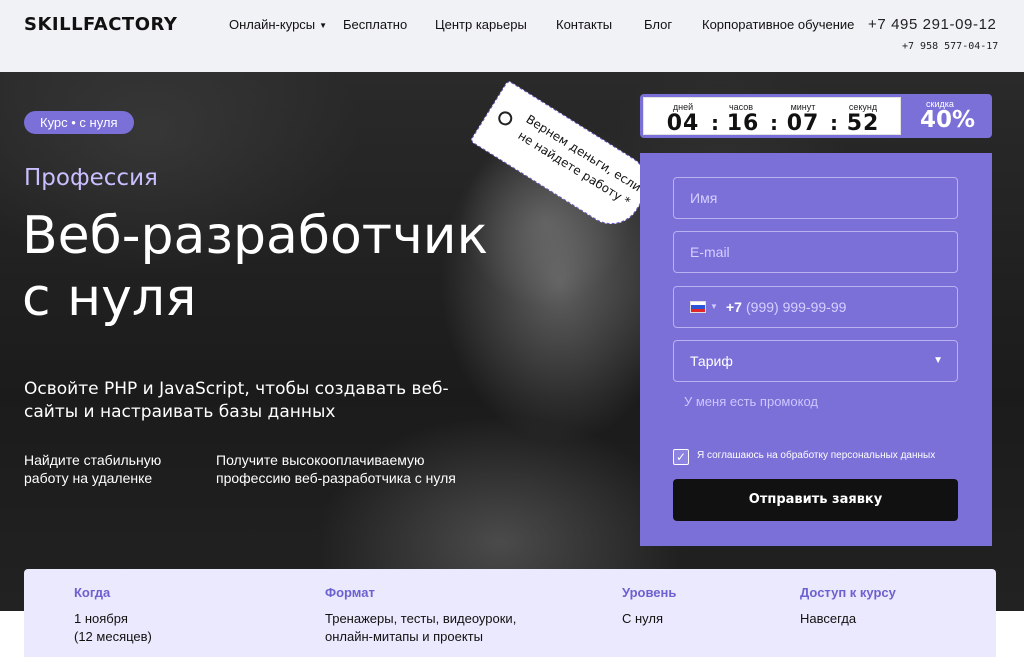 The height and width of the screenshot is (657, 1024). What do you see at coordinates (79, 122) in the screenshot?
I see `course-badge: Курс • с нуля` at bounding box center [79, 122].